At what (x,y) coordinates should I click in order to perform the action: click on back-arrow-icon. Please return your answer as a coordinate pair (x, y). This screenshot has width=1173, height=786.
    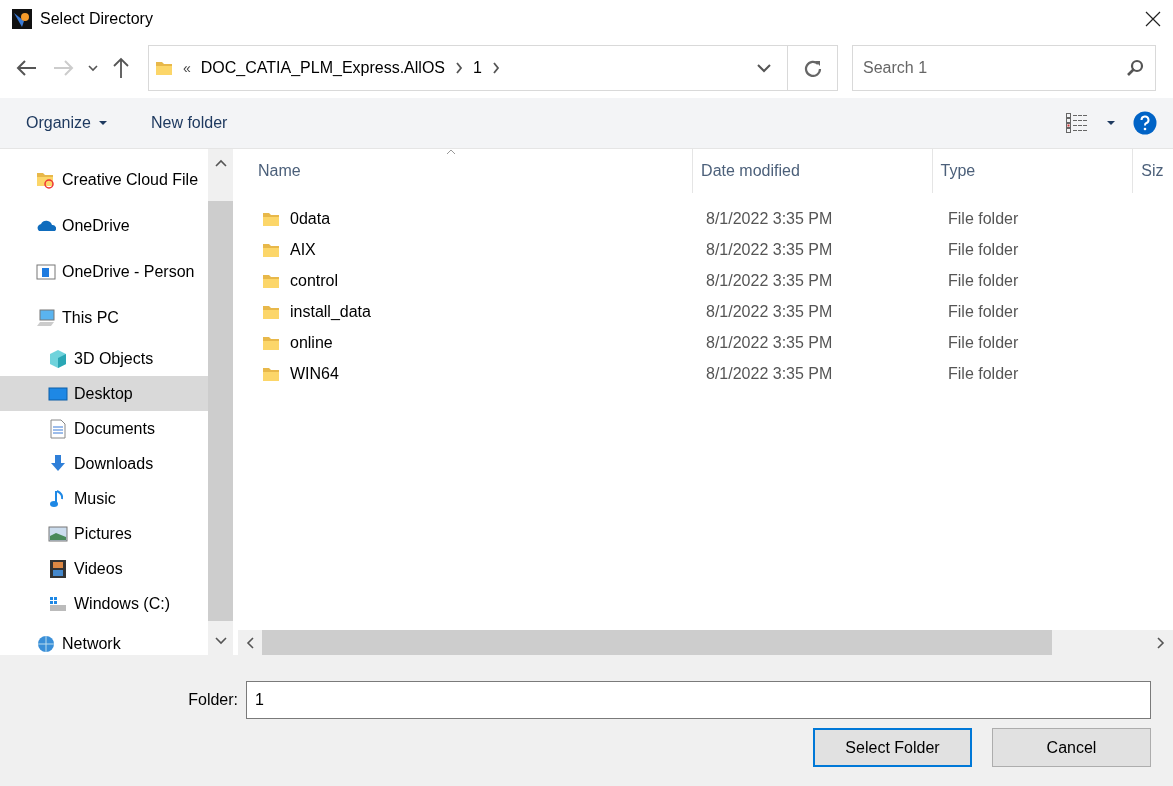
    Looking at the image, I should click on (27, 68).